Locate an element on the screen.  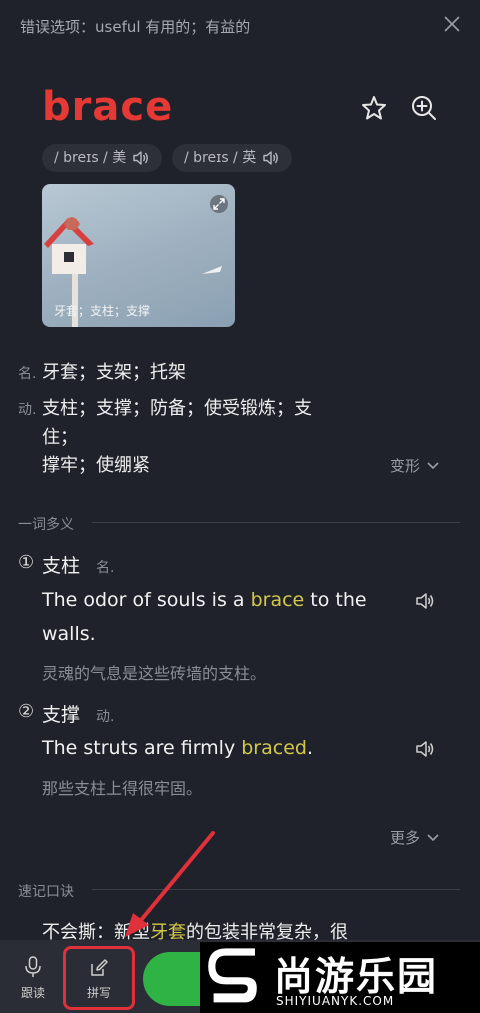
phonetic-uk-text: / breɪs / 英 is located at coordinates (220, 158).